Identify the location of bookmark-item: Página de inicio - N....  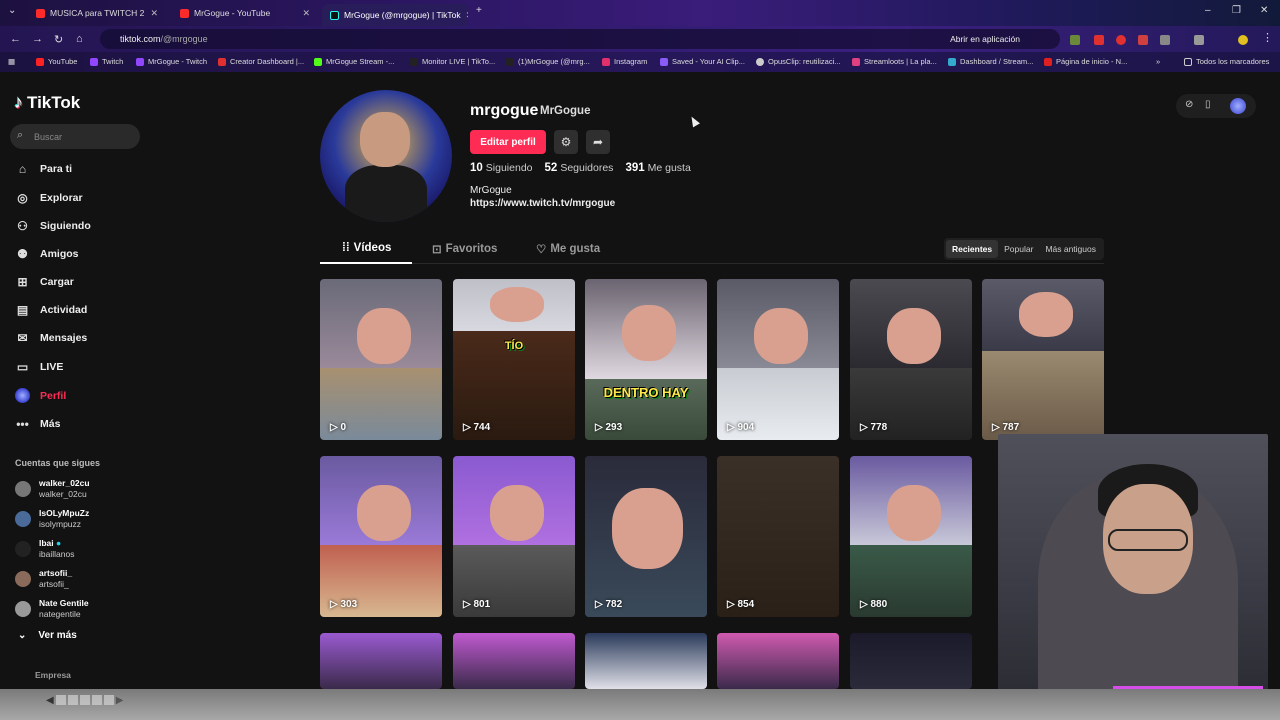
(1085, 61).